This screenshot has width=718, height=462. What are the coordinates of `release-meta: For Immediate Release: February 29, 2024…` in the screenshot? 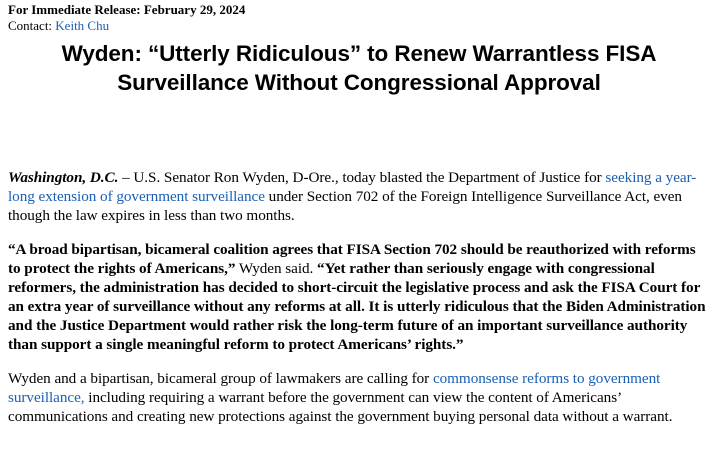 It's located at (359, 18).